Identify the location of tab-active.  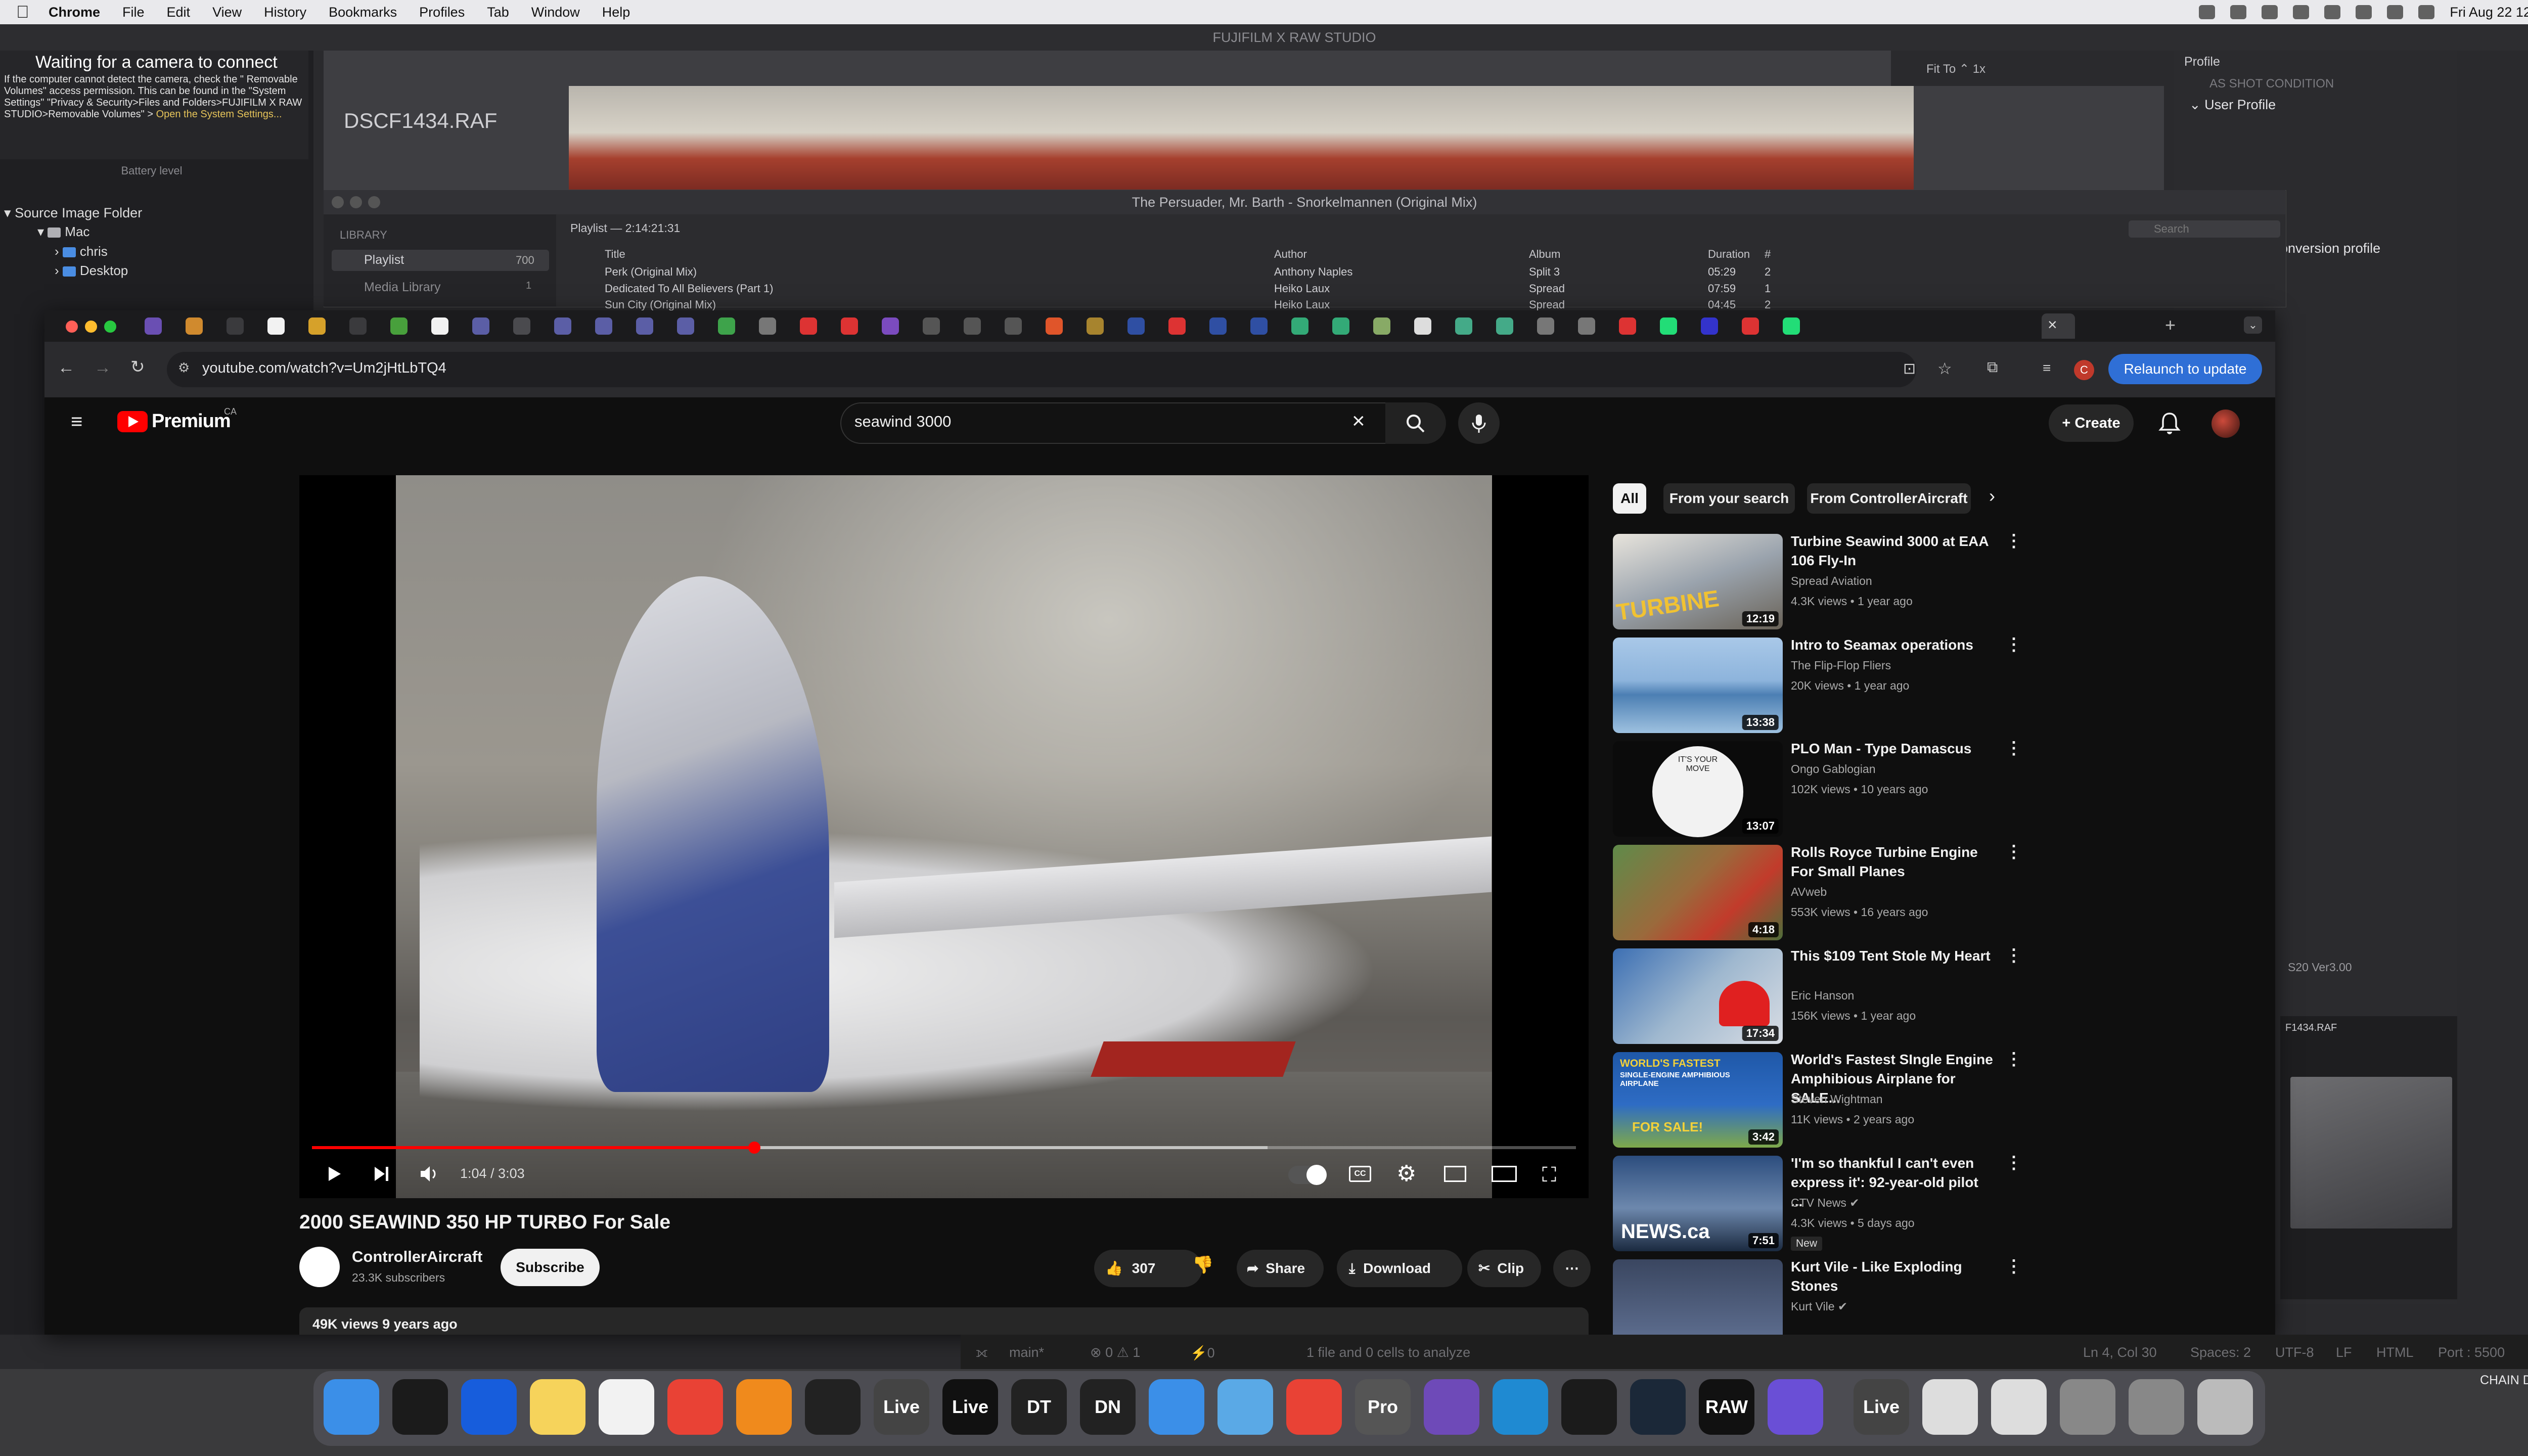
(2059, 326).